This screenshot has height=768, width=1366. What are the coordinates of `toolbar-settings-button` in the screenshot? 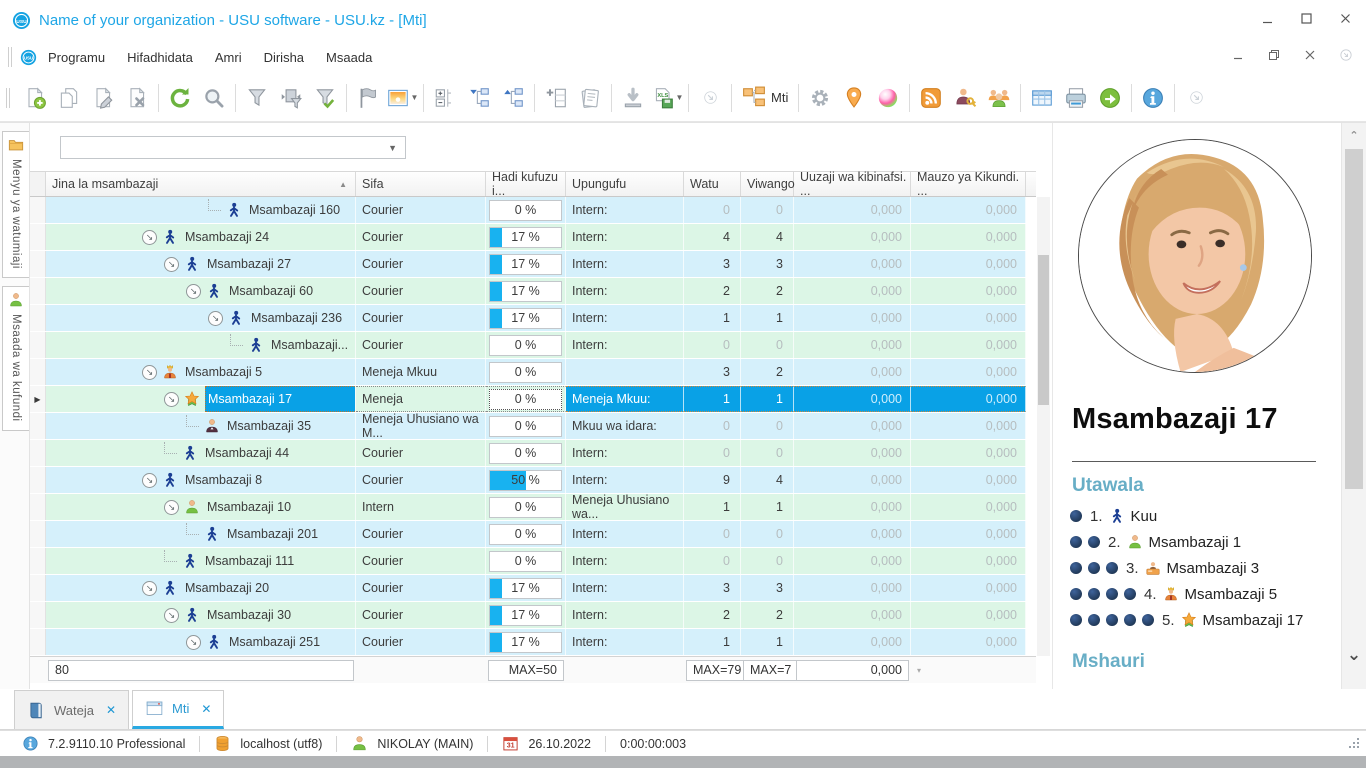 It's located at (820, 98).